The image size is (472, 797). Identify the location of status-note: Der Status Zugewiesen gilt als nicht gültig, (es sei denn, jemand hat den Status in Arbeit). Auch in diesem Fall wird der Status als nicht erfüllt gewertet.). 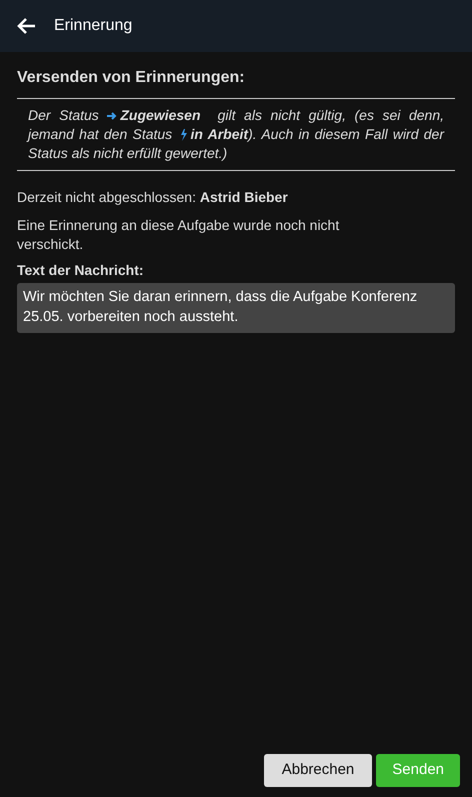
(236, 134).